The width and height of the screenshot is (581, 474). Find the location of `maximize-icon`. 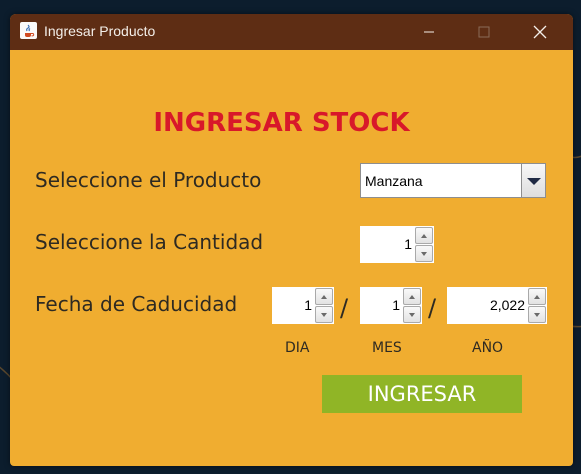

maximize-icon is located at coordinates (484, 32).